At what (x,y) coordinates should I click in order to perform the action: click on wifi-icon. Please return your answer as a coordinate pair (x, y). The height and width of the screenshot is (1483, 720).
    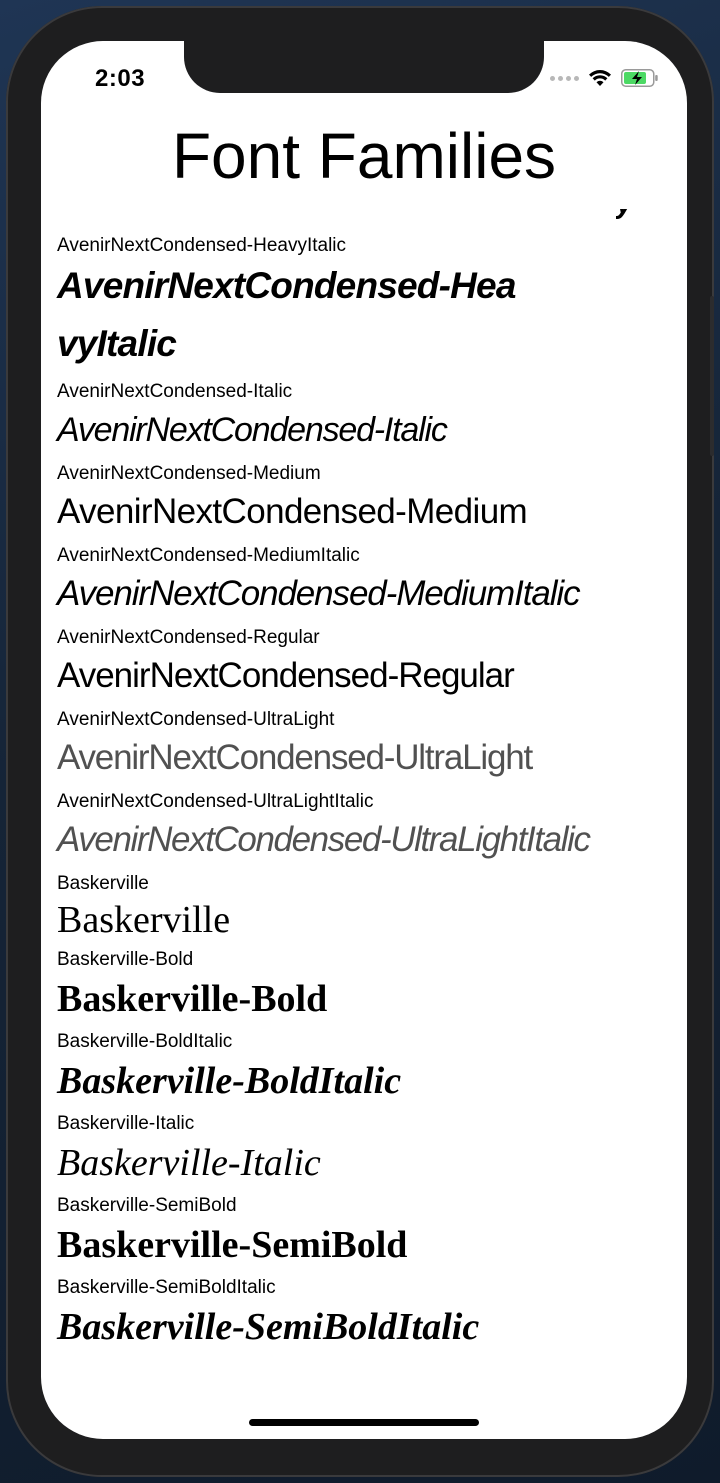
    Looking at the image, I should click on (600, 77).